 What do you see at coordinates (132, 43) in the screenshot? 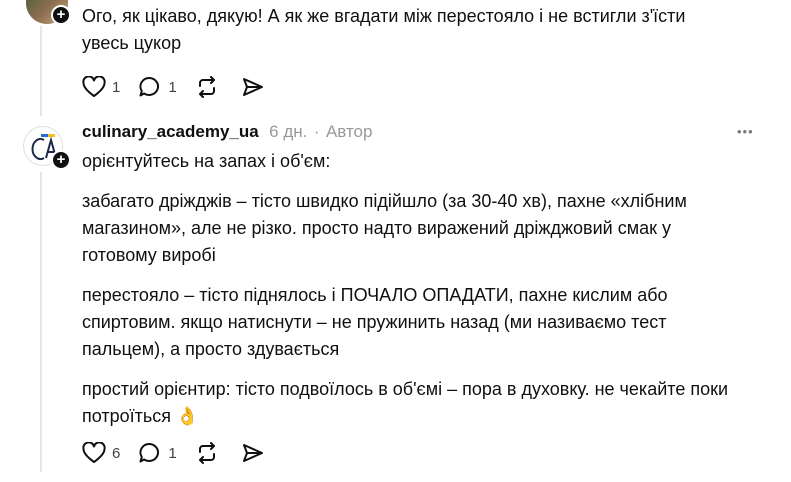
I see `comment-line: увесь цукор` at bounding box center [132, 43].